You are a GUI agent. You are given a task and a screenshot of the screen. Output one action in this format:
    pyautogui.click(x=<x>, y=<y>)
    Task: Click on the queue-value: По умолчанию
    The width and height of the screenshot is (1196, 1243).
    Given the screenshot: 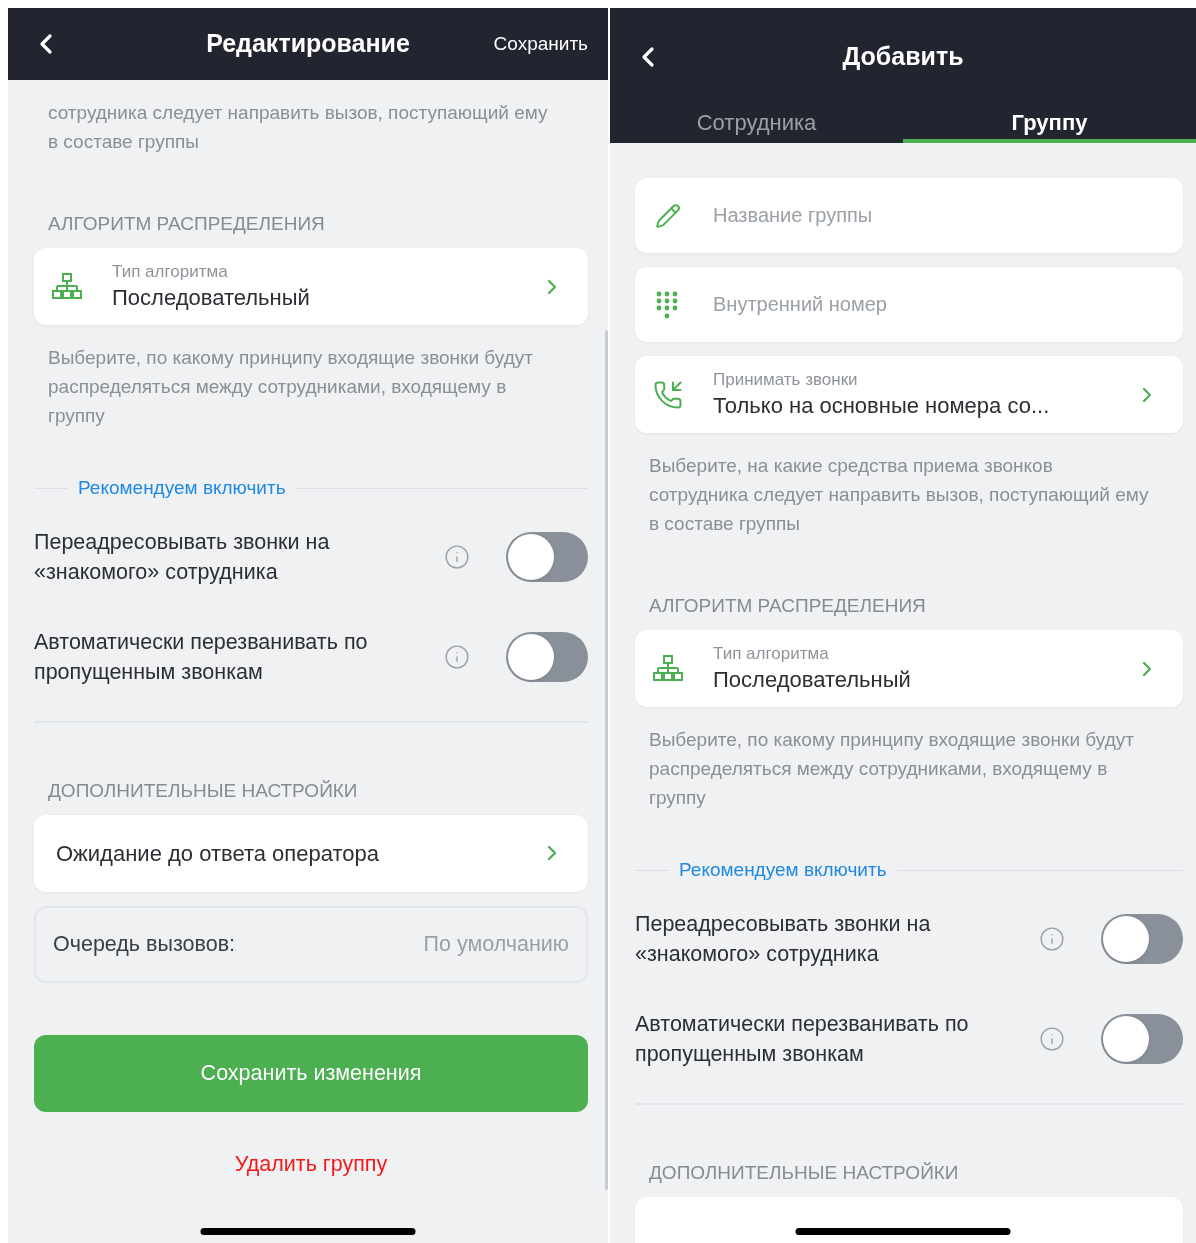 What is the action you would take?
    pyautogui.click(x=496, y=944)
    